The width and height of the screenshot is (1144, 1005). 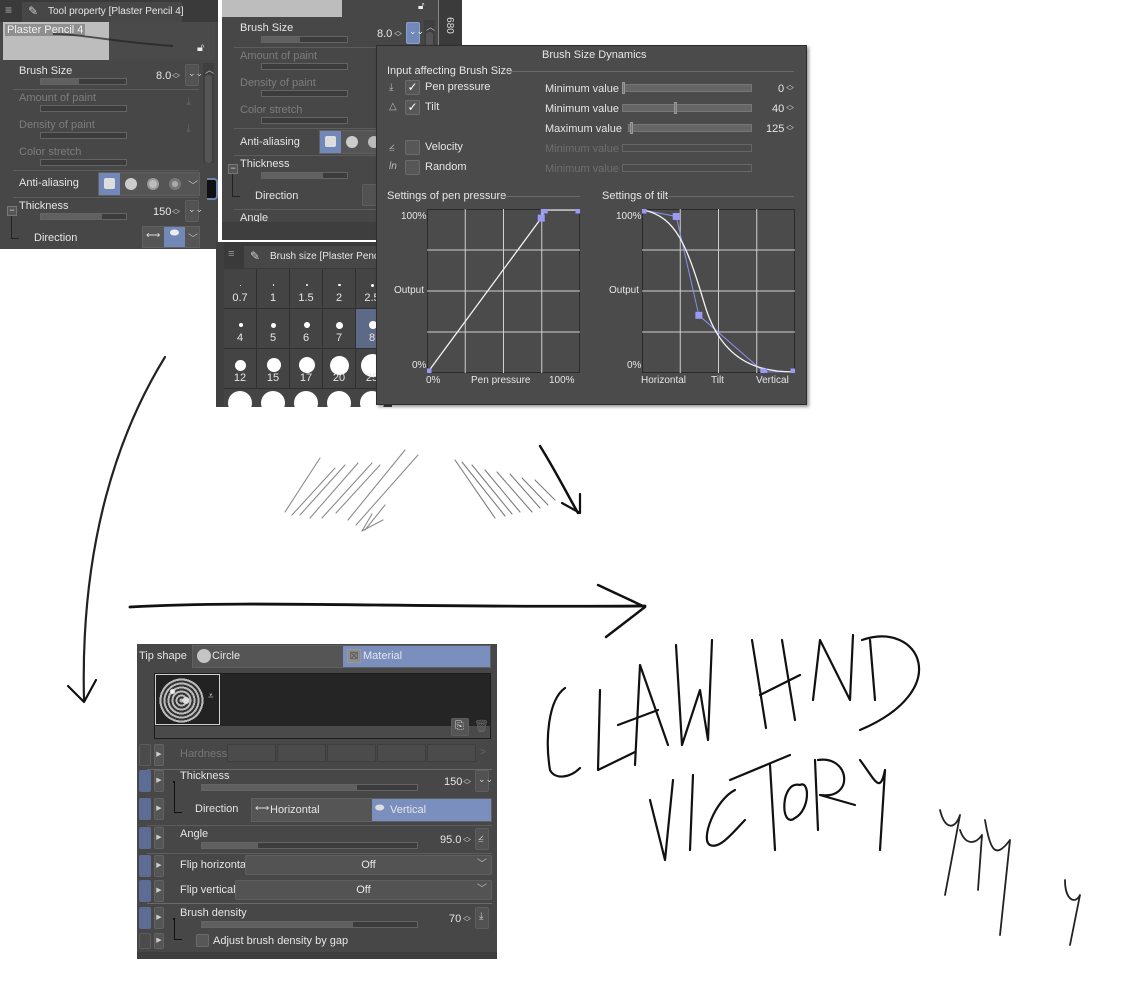 What do you see at coordinates (687, 88) in the screenshot?
I see `pressure-min-slider` at bounding box center [687, 88].